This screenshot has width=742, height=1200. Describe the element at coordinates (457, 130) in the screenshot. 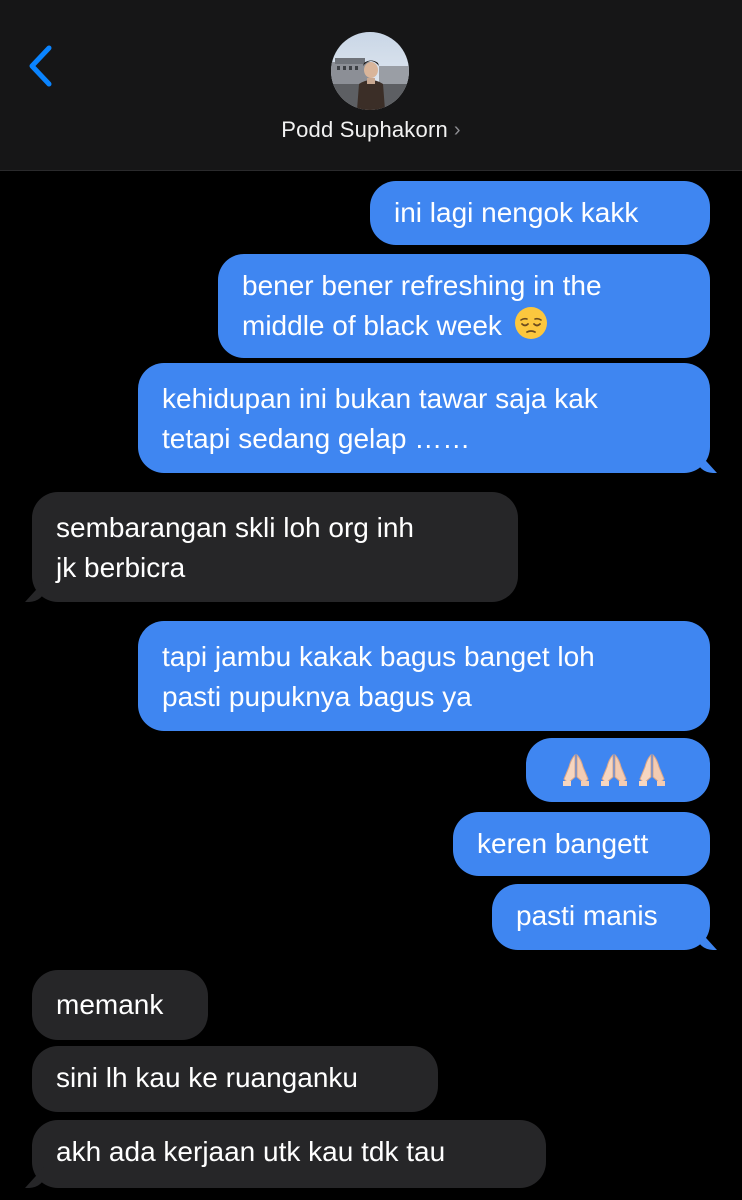

I see `chevron-right-icon: ›` at that location.